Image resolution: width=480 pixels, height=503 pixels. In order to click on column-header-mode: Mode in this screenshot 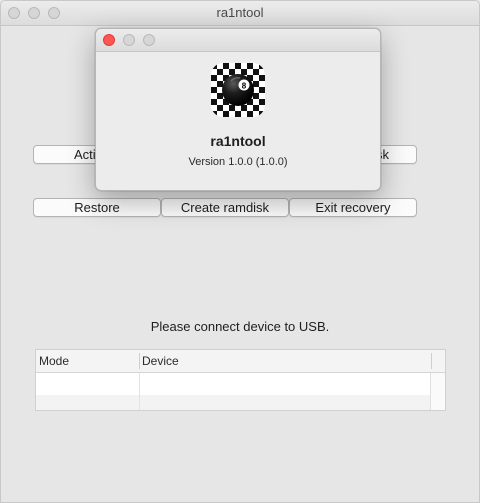, I will do `click(54, 361)`.